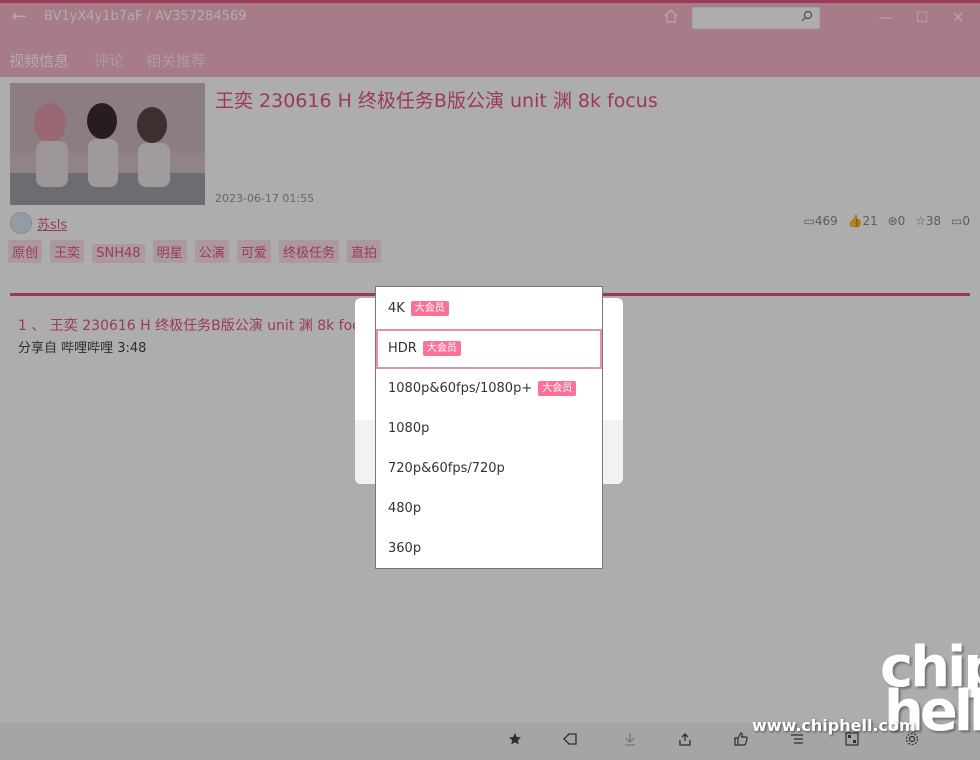  What do you see at coordinates (489, 309) in the screenshot?
I see `quality-option-4k: 4K 大会员` at bounding box center [489, 309].